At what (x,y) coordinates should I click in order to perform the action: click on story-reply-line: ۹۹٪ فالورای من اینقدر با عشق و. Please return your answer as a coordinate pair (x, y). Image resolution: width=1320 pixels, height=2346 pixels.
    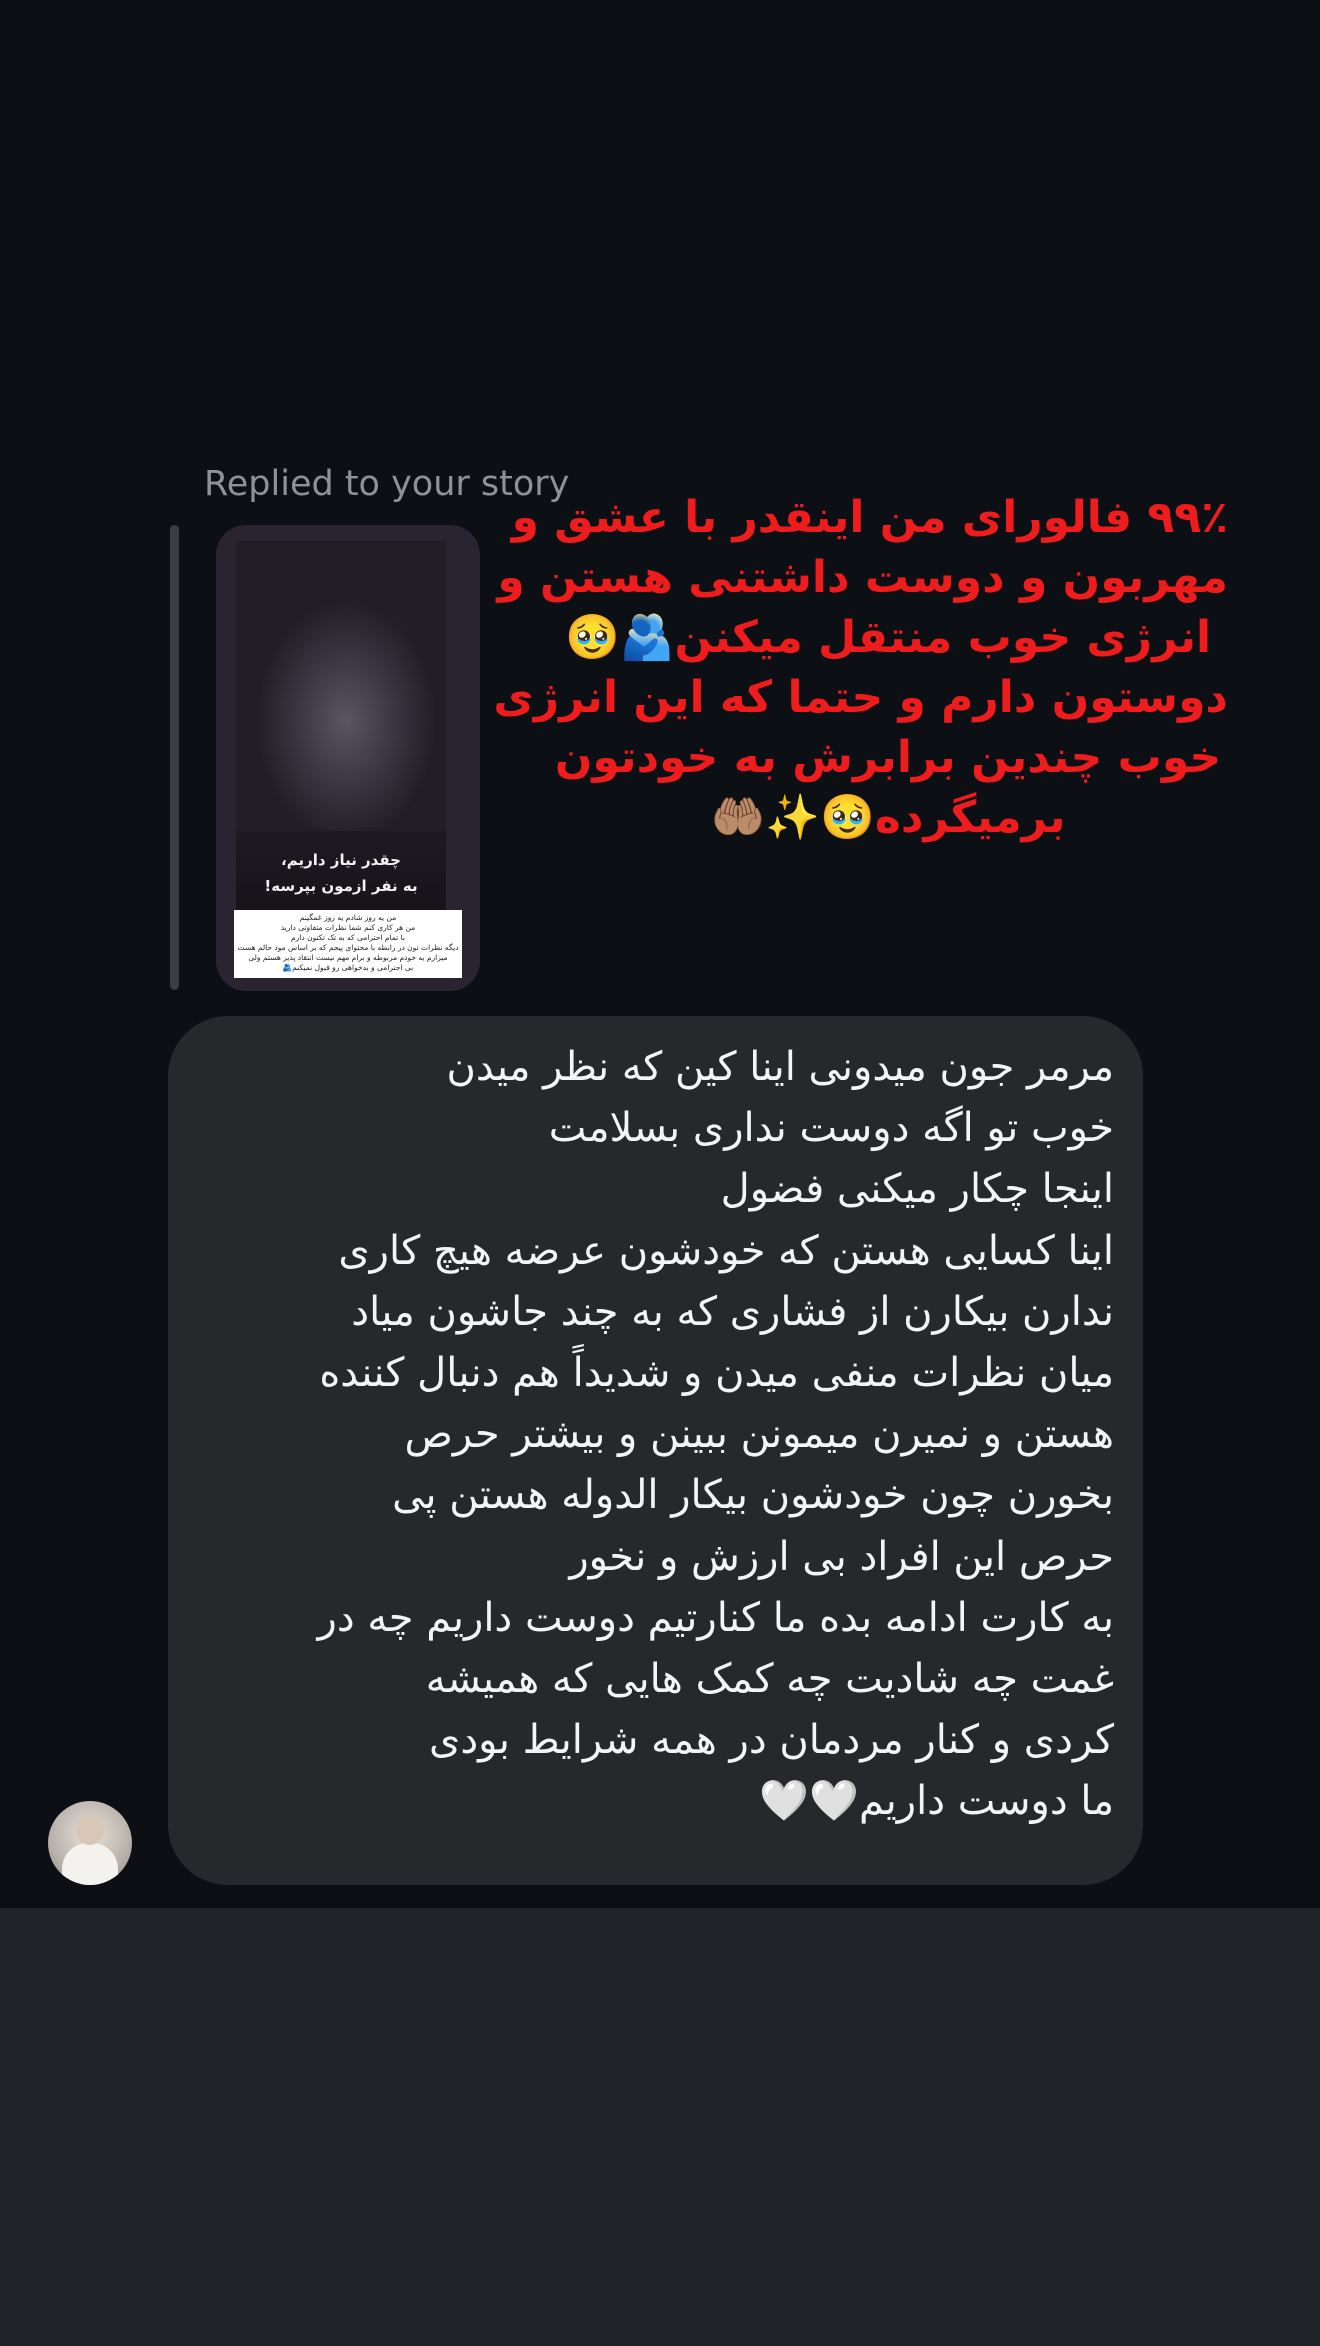
    Looking at the image, I should click on (869, 517).